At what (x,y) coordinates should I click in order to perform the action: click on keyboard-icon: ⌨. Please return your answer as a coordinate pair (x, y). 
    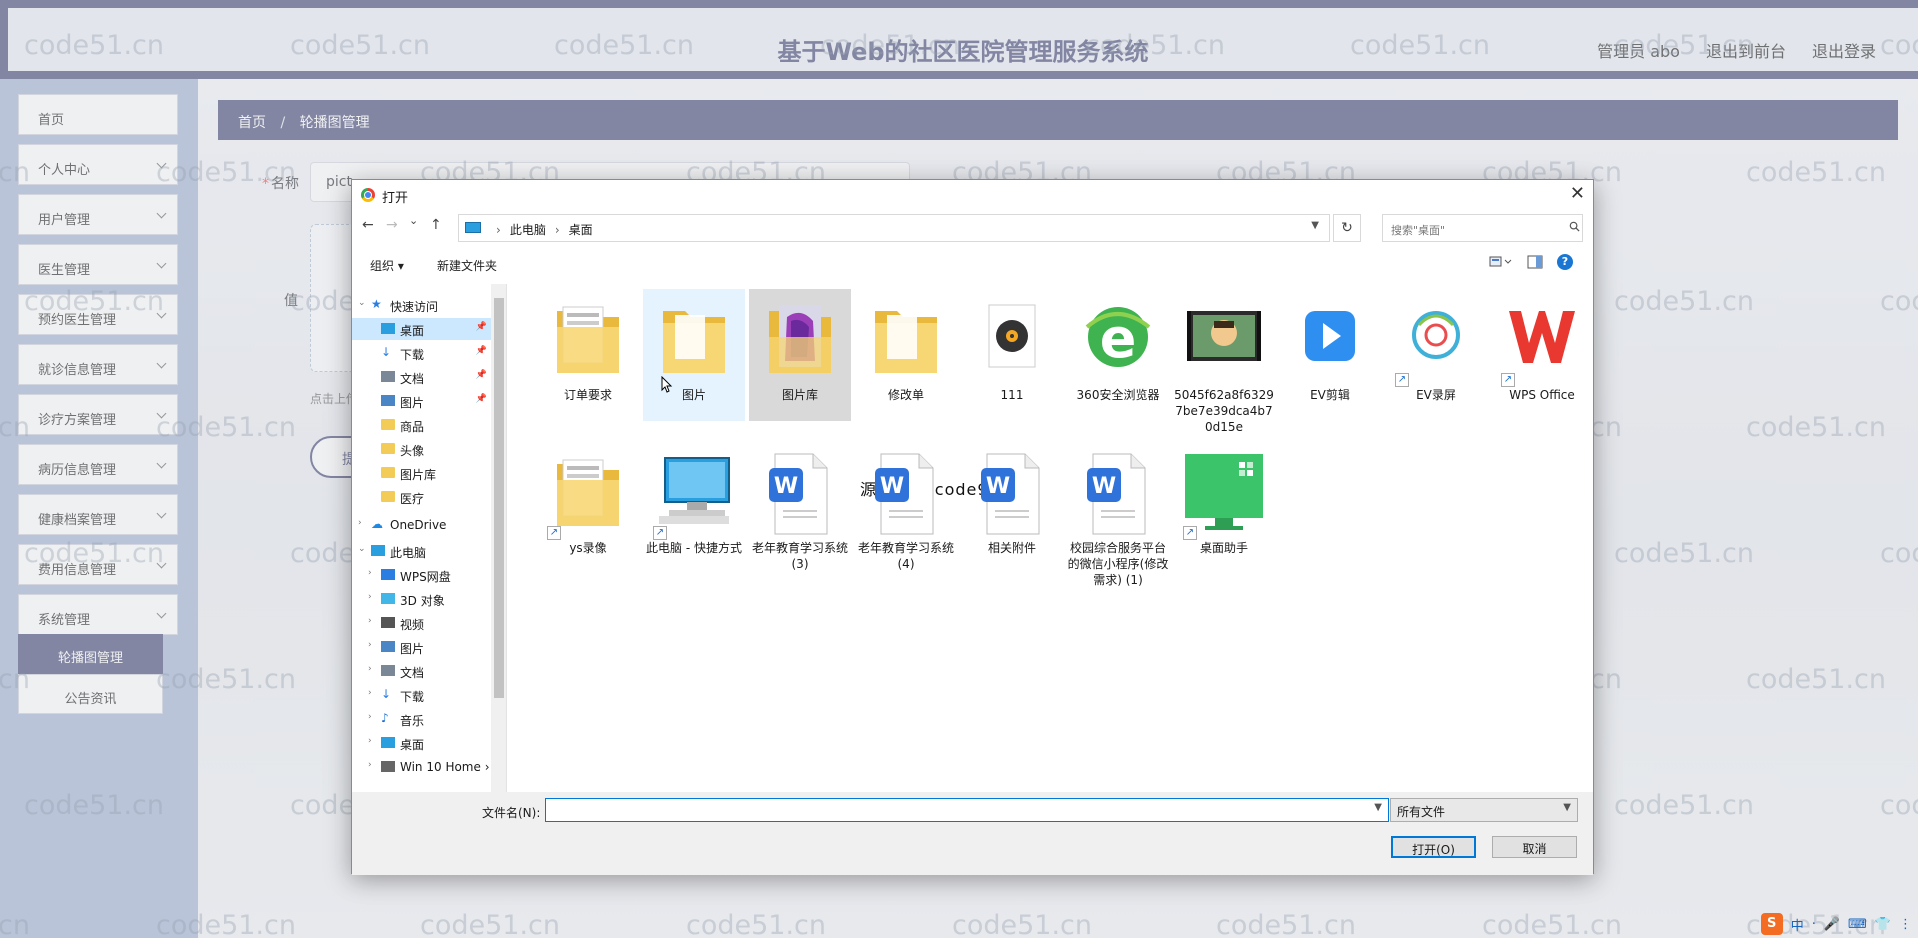
    Looking at the image, I should click on (1857, 924).